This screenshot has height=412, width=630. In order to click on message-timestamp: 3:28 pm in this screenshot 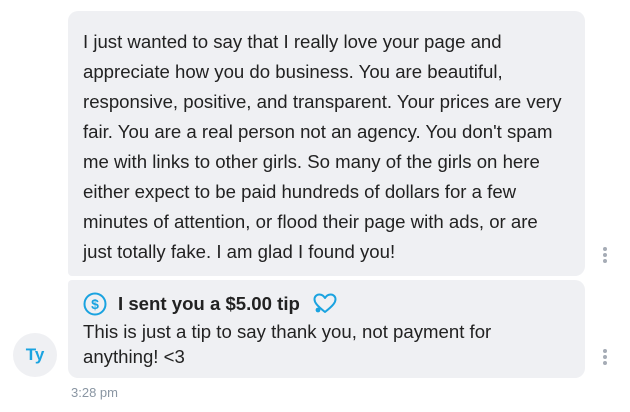, I will do `click(94, 392)`.